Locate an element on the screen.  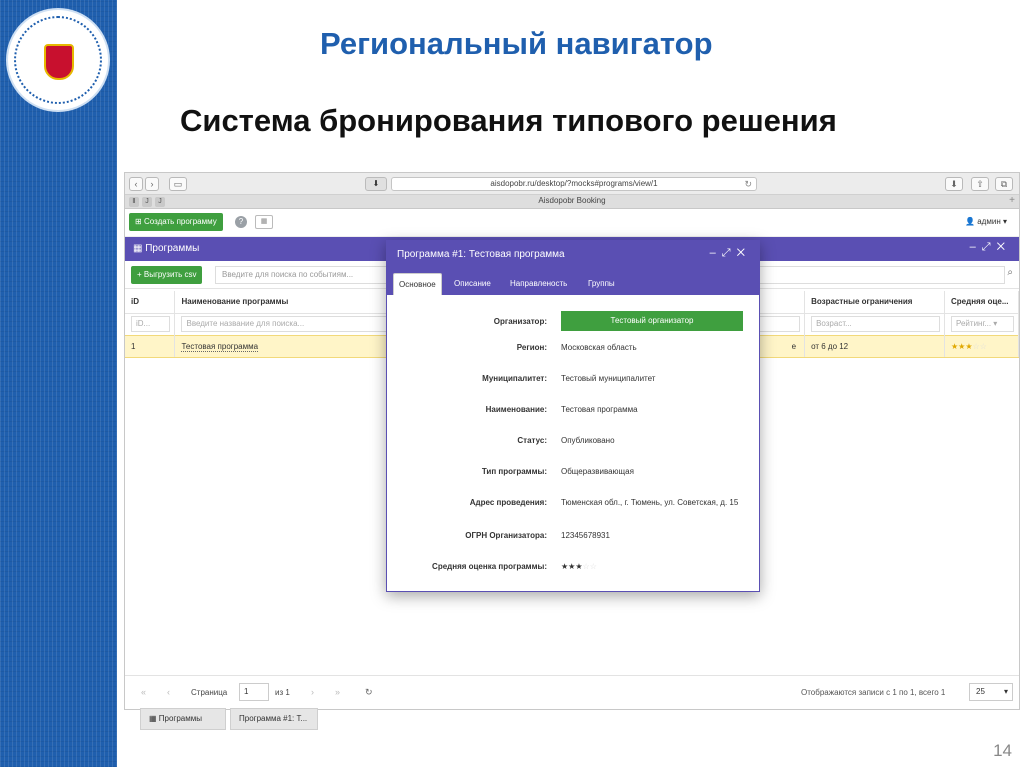
keyboard-icon: ▦ is located at coordinates (264, 222).